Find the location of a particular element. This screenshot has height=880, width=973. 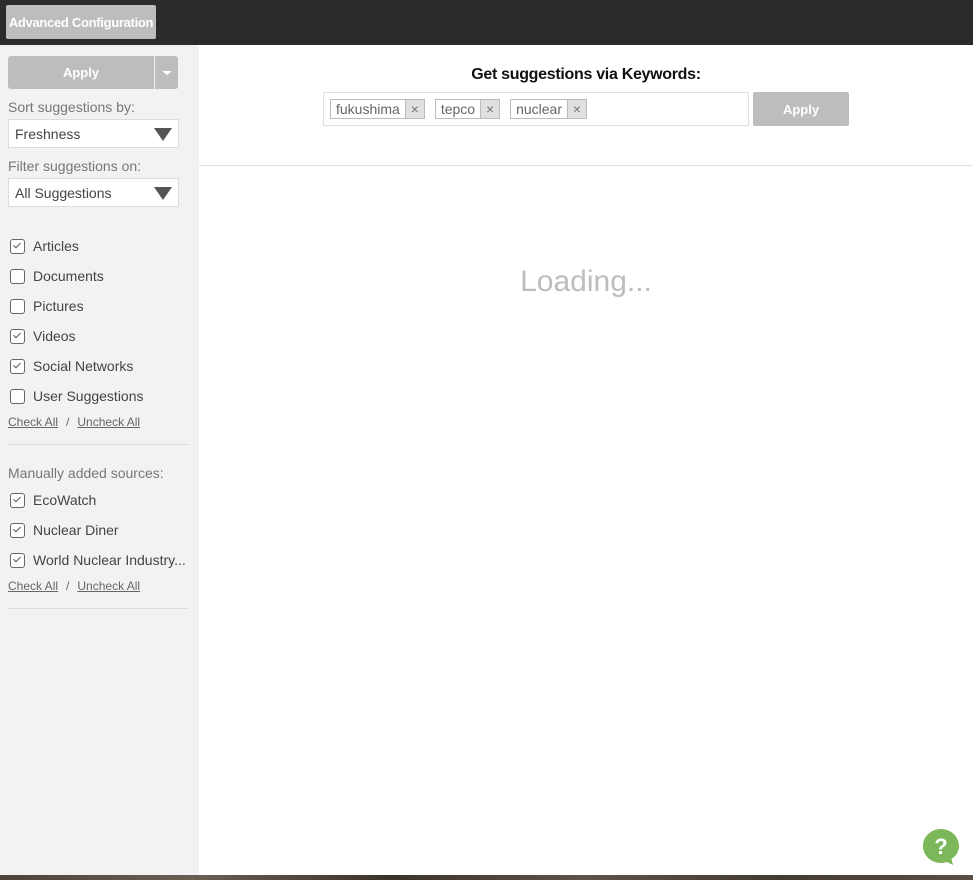

apply-button-group: Apply is located at coordinates (93, 72).